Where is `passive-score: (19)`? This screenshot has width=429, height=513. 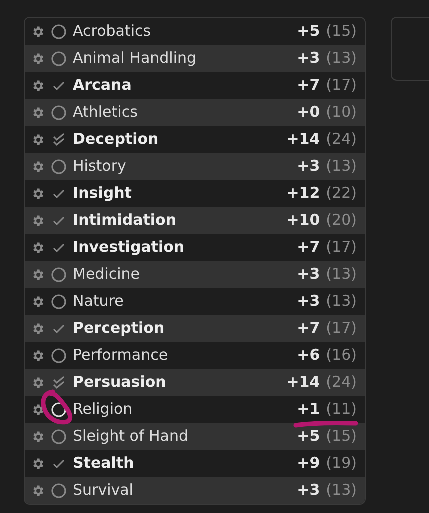 passive-score: (19) is located at coordinates (341, 463).